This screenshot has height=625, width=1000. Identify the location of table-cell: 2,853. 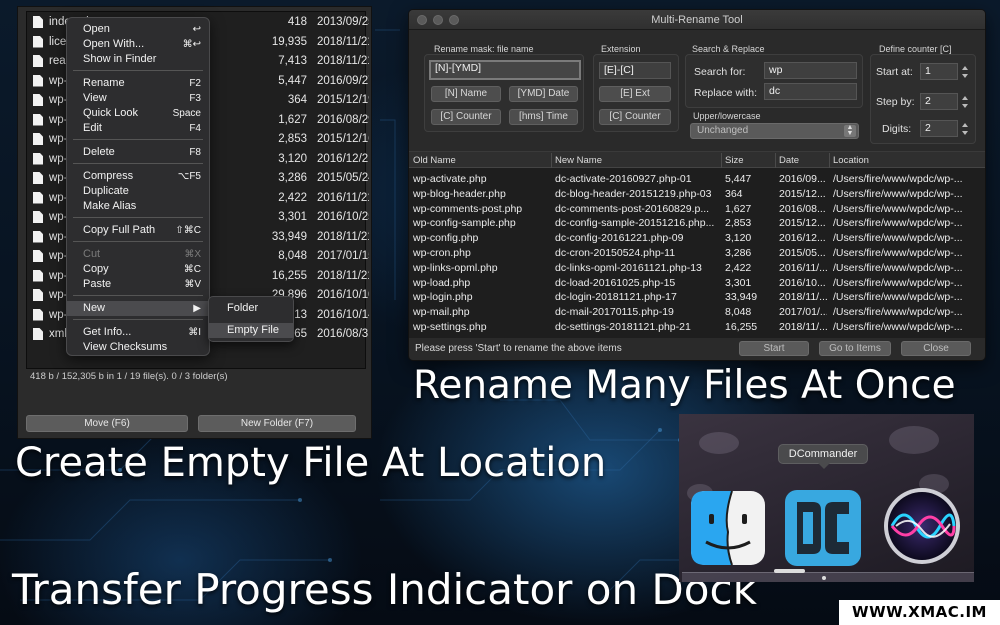
(738, 223).